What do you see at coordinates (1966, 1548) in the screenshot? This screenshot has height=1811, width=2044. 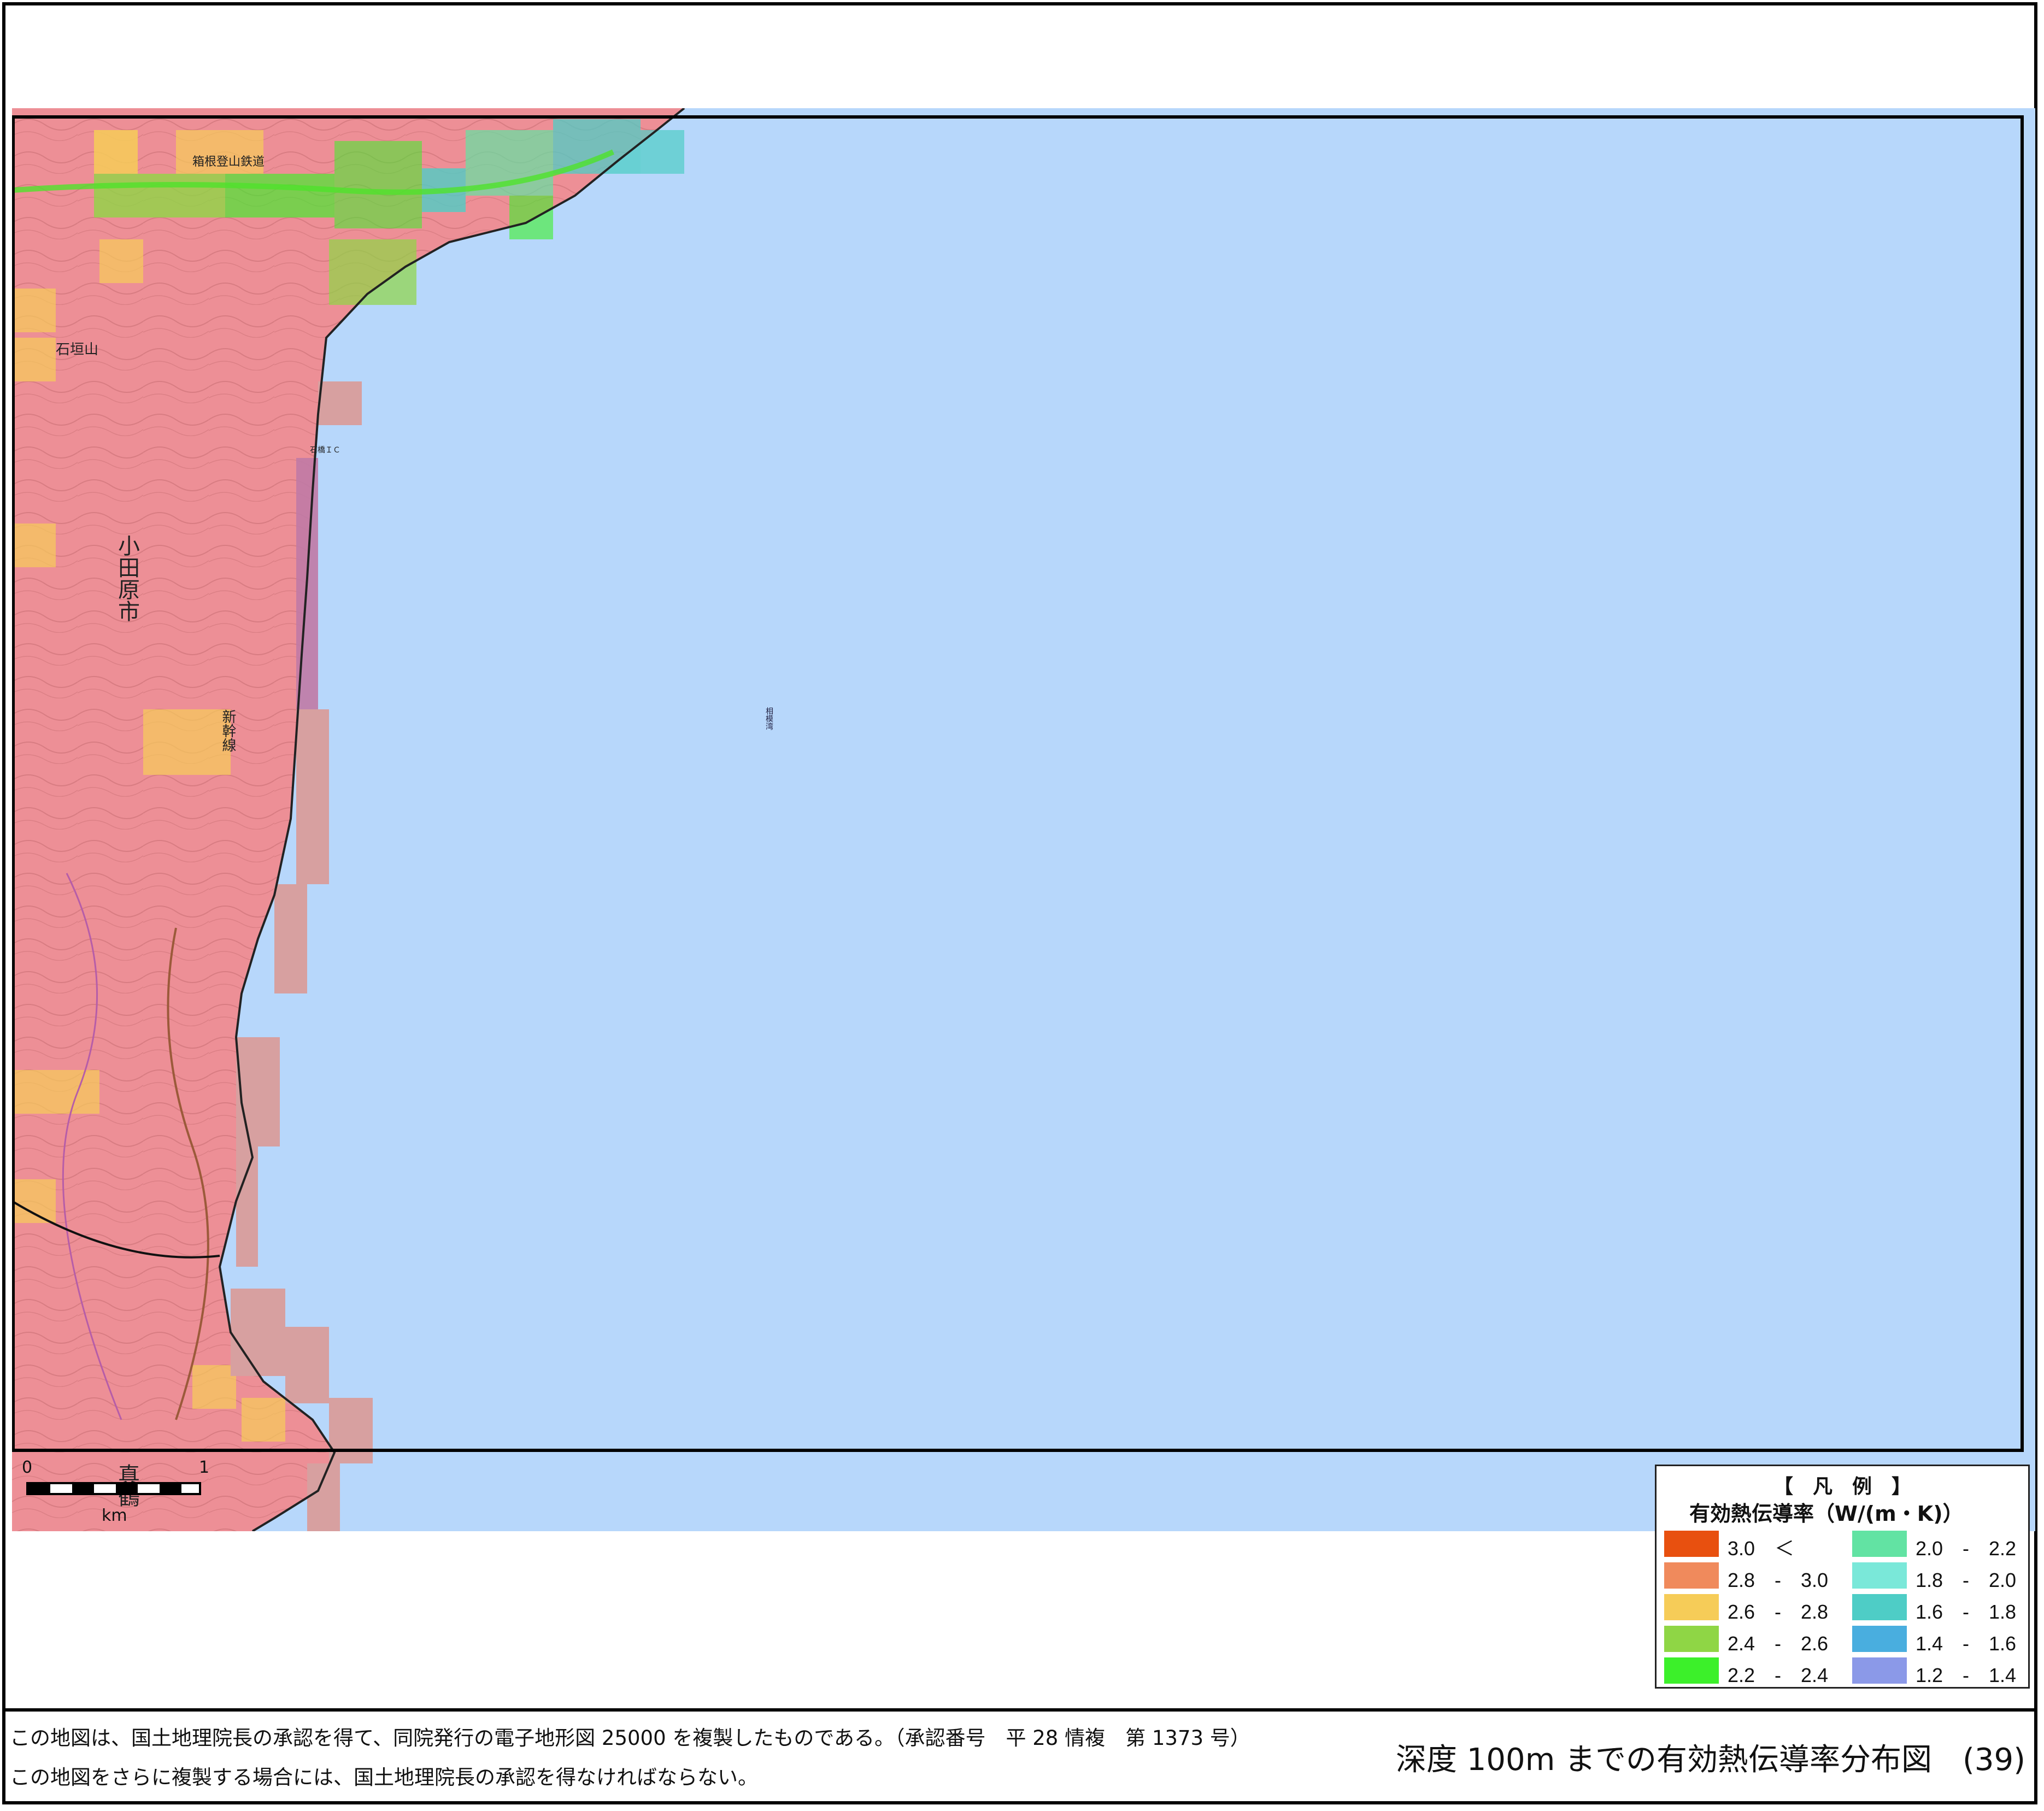 I see `legend-label: 2.0 - 2.2` at bounding box center [1966, 1548].